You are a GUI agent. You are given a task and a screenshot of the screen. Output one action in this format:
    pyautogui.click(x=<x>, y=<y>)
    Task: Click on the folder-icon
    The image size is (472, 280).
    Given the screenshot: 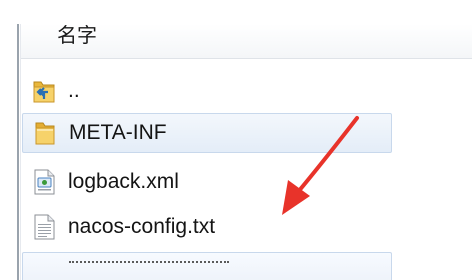 What is the action you would take?
    pyautogui.click(x=45, y=133)
    